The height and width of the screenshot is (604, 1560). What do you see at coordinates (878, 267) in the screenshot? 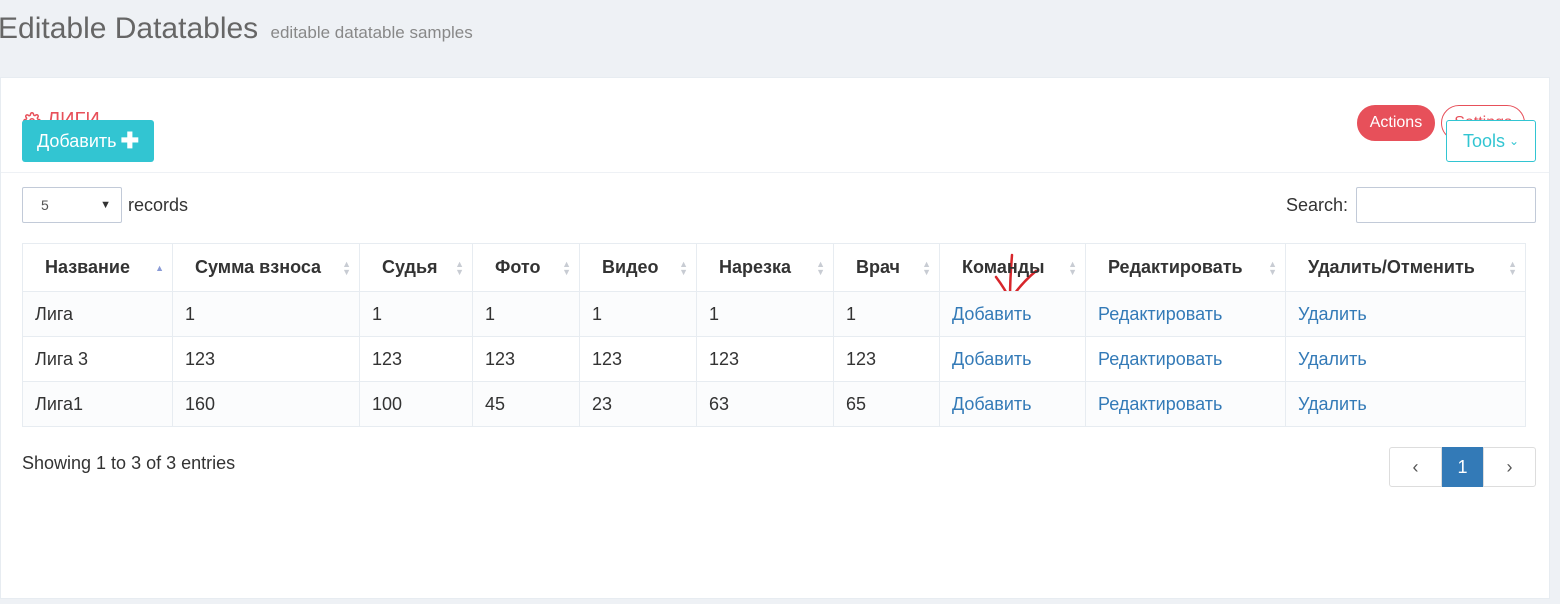
I see `column-header-label: Врач` at bounding box center [878, 267].